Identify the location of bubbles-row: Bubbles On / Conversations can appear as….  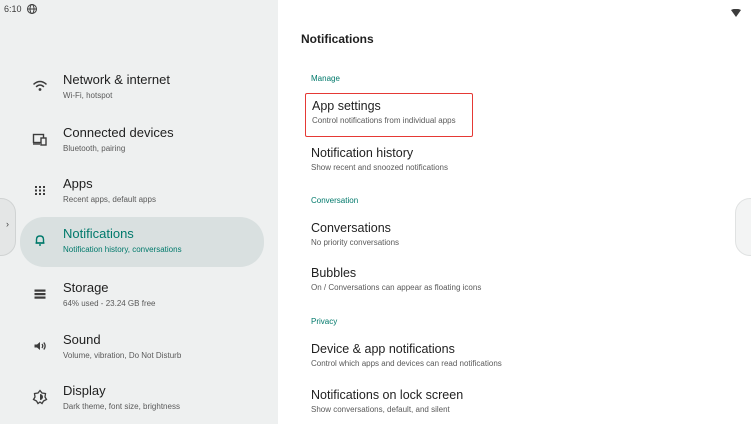
(495, 281).